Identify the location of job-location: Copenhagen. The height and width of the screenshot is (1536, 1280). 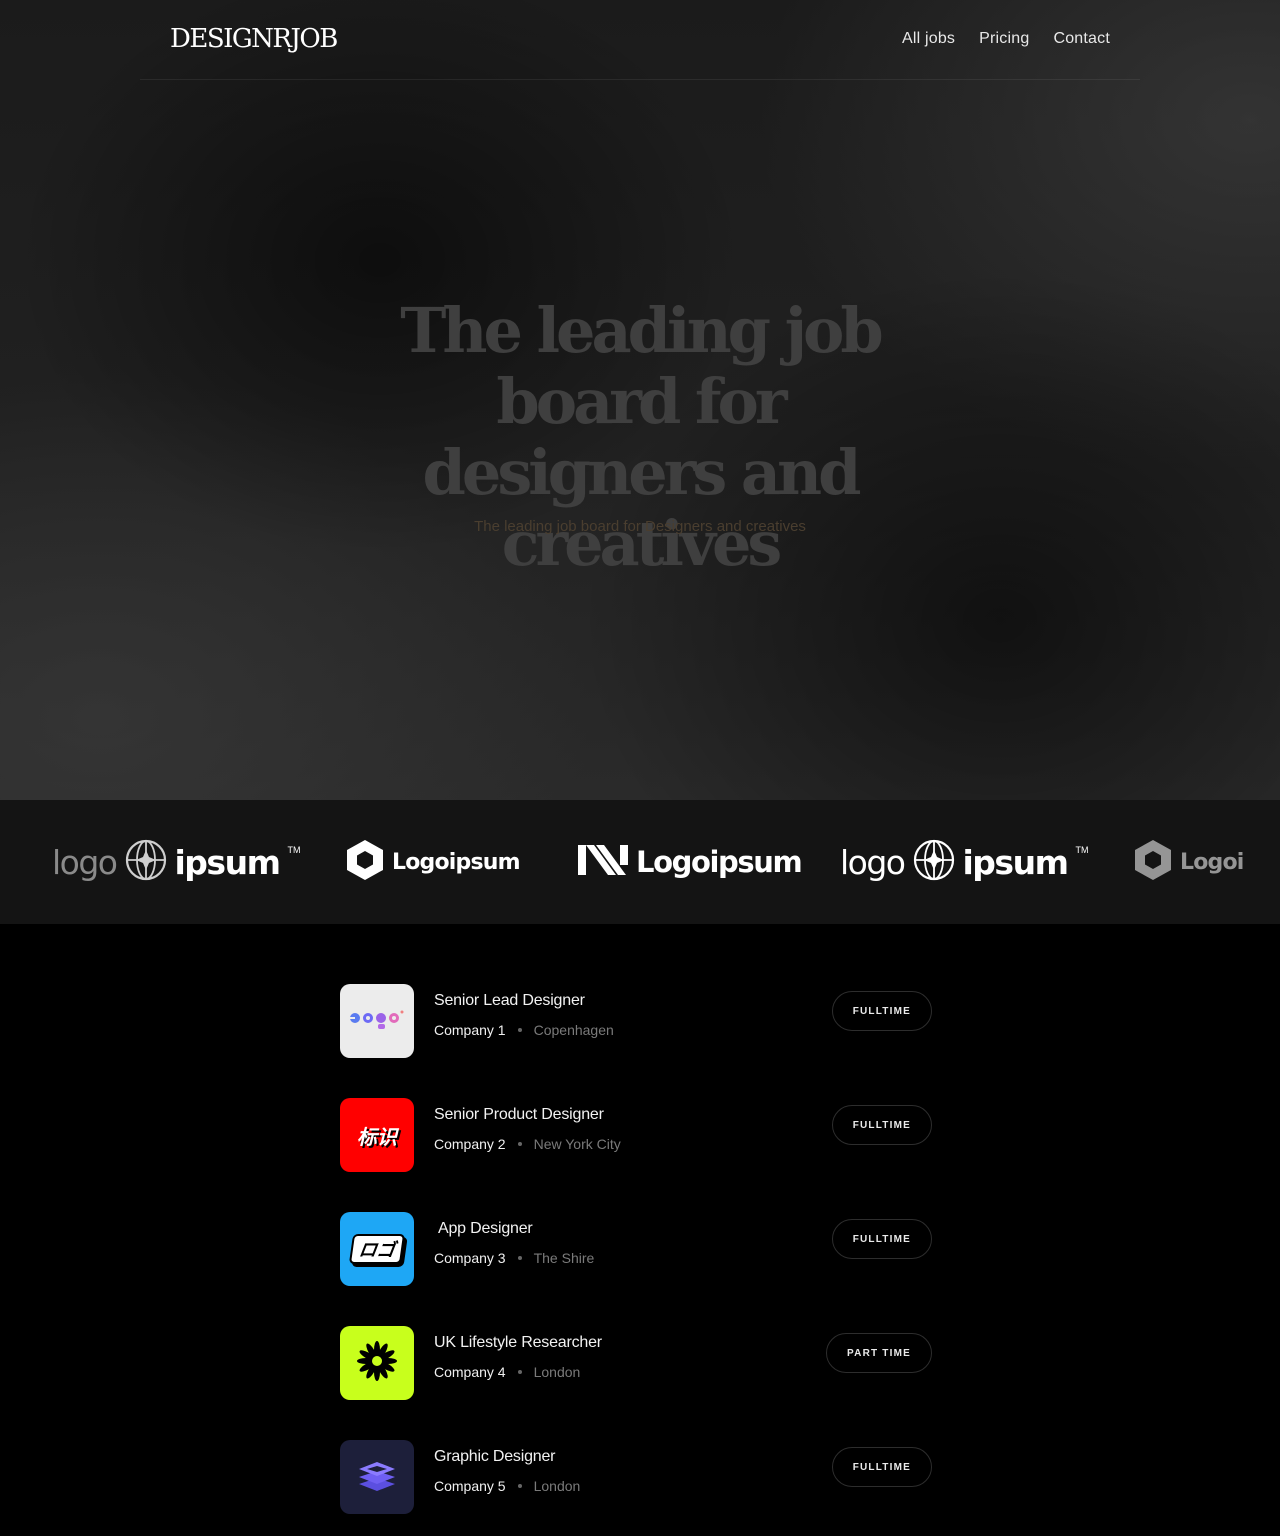
(573, 1030).